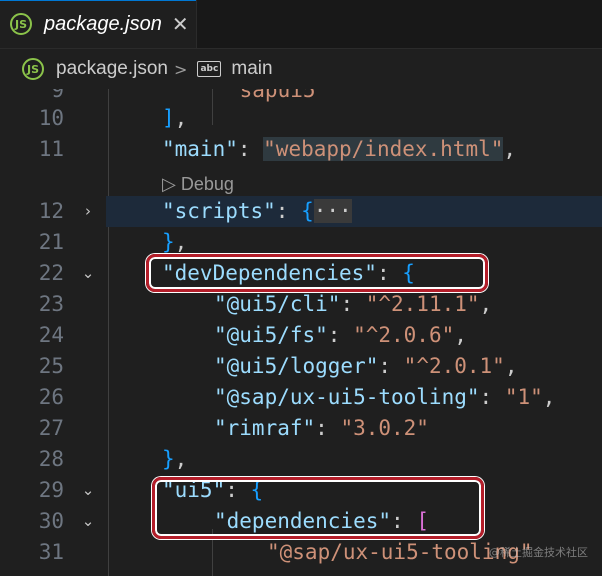  I want to click on line-24: 24 "@ui5/fs": "^2.0.6",, so click(301, 335).